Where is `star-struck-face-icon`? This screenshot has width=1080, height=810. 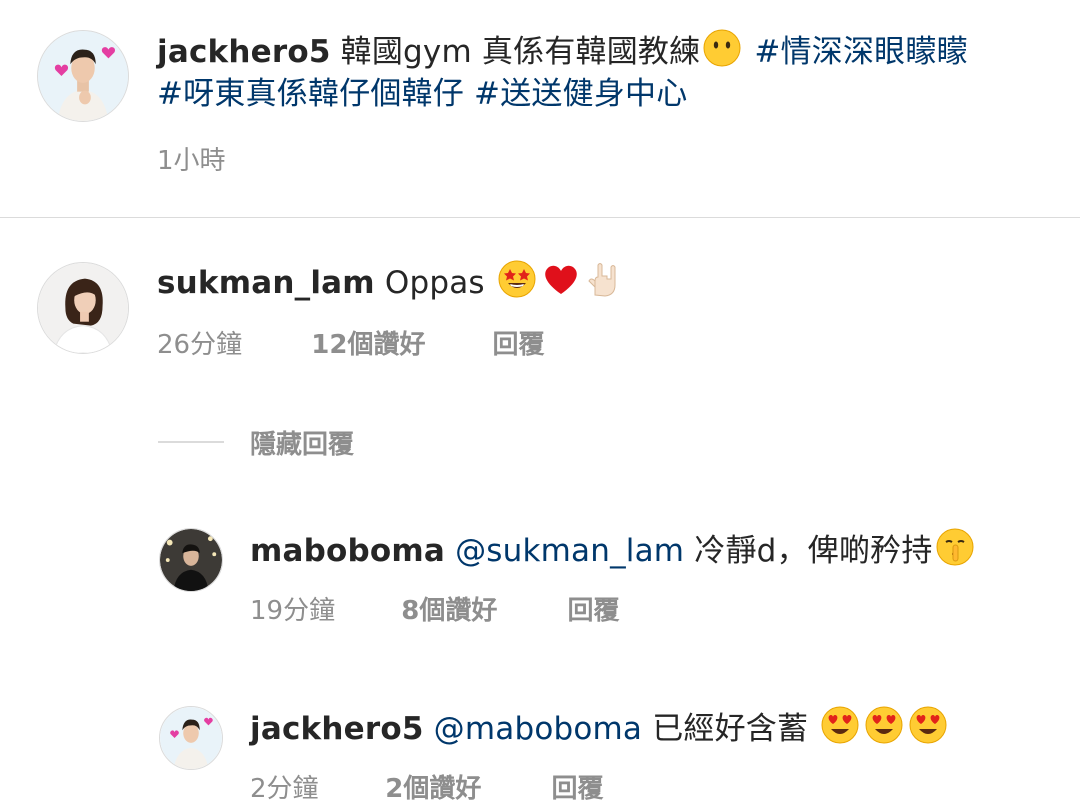 star-struck-face-icon is located at coordinates (517, 279).